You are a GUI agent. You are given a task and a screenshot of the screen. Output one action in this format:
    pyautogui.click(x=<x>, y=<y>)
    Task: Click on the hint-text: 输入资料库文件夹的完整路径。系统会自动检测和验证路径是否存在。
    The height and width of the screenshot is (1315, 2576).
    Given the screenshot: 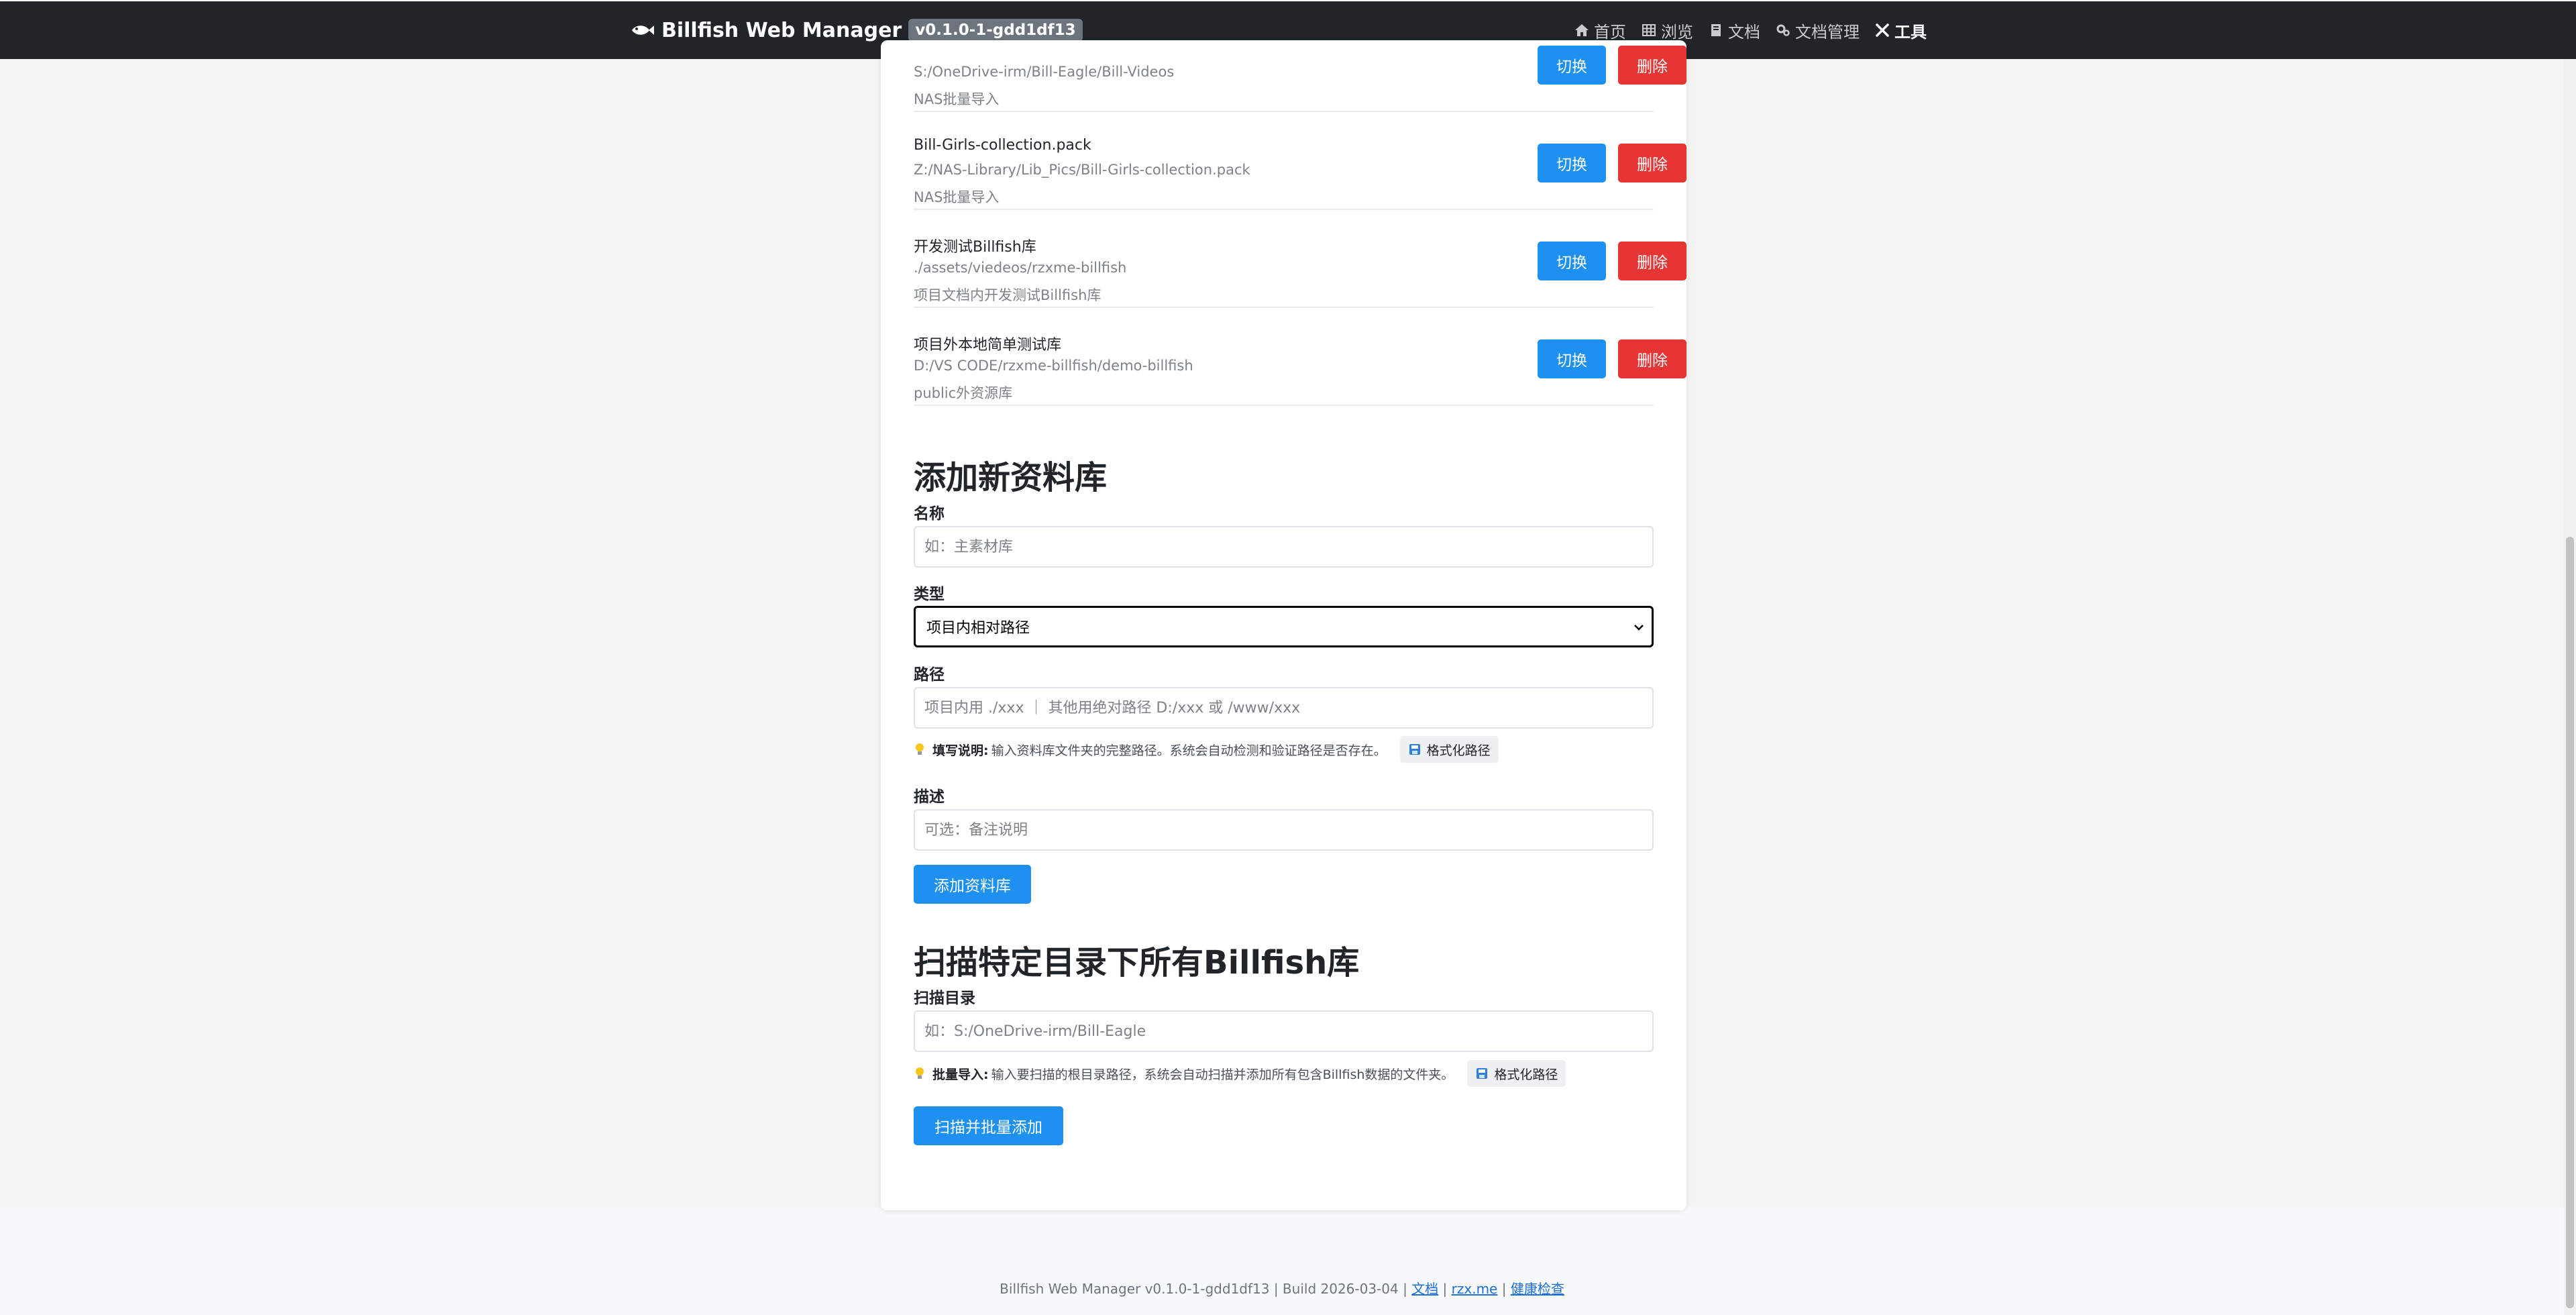 What is the action you would take?
    pyautogui.click(x=1189, y=750)
    